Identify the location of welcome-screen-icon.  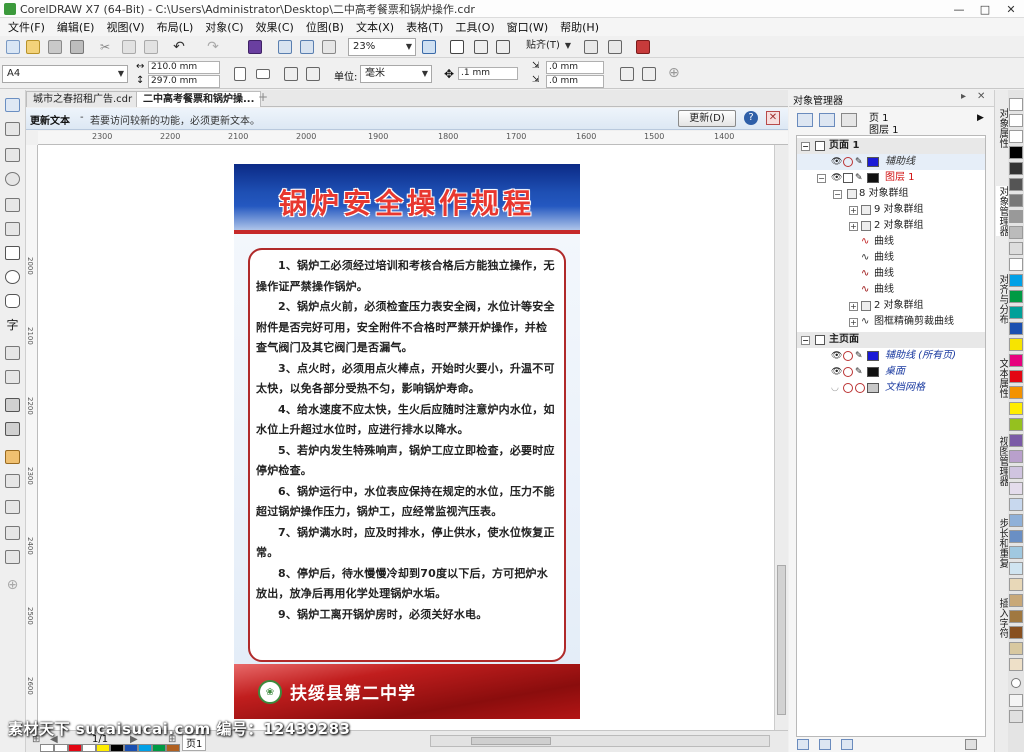
(591, 47).